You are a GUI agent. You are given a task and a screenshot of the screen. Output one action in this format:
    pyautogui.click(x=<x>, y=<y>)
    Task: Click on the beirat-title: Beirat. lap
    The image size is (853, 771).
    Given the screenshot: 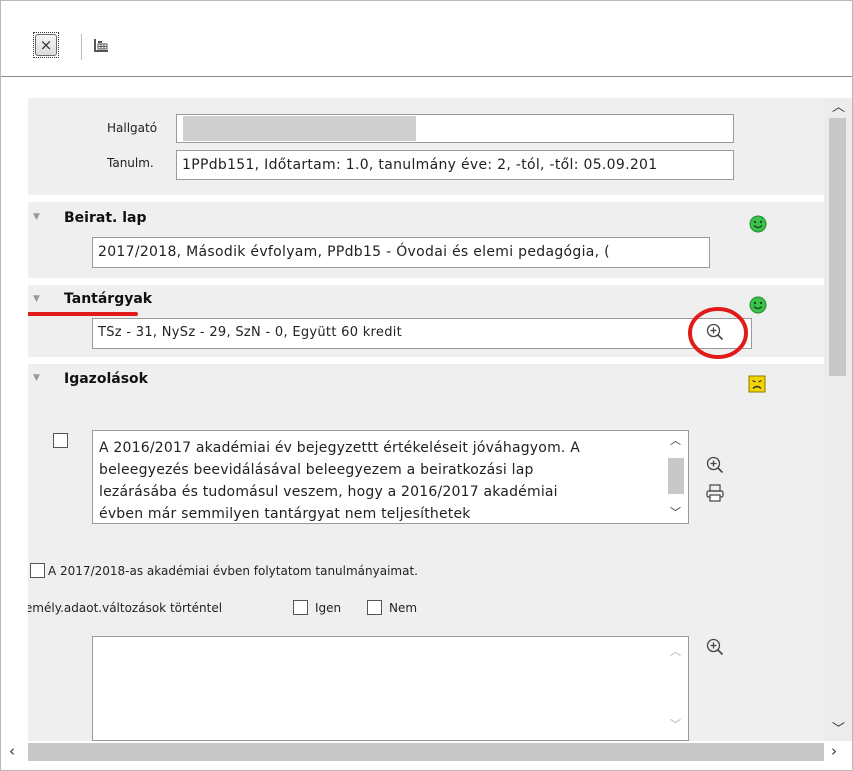 What is the action you would take?
    pyautogui.click(x=105, y=218)
    